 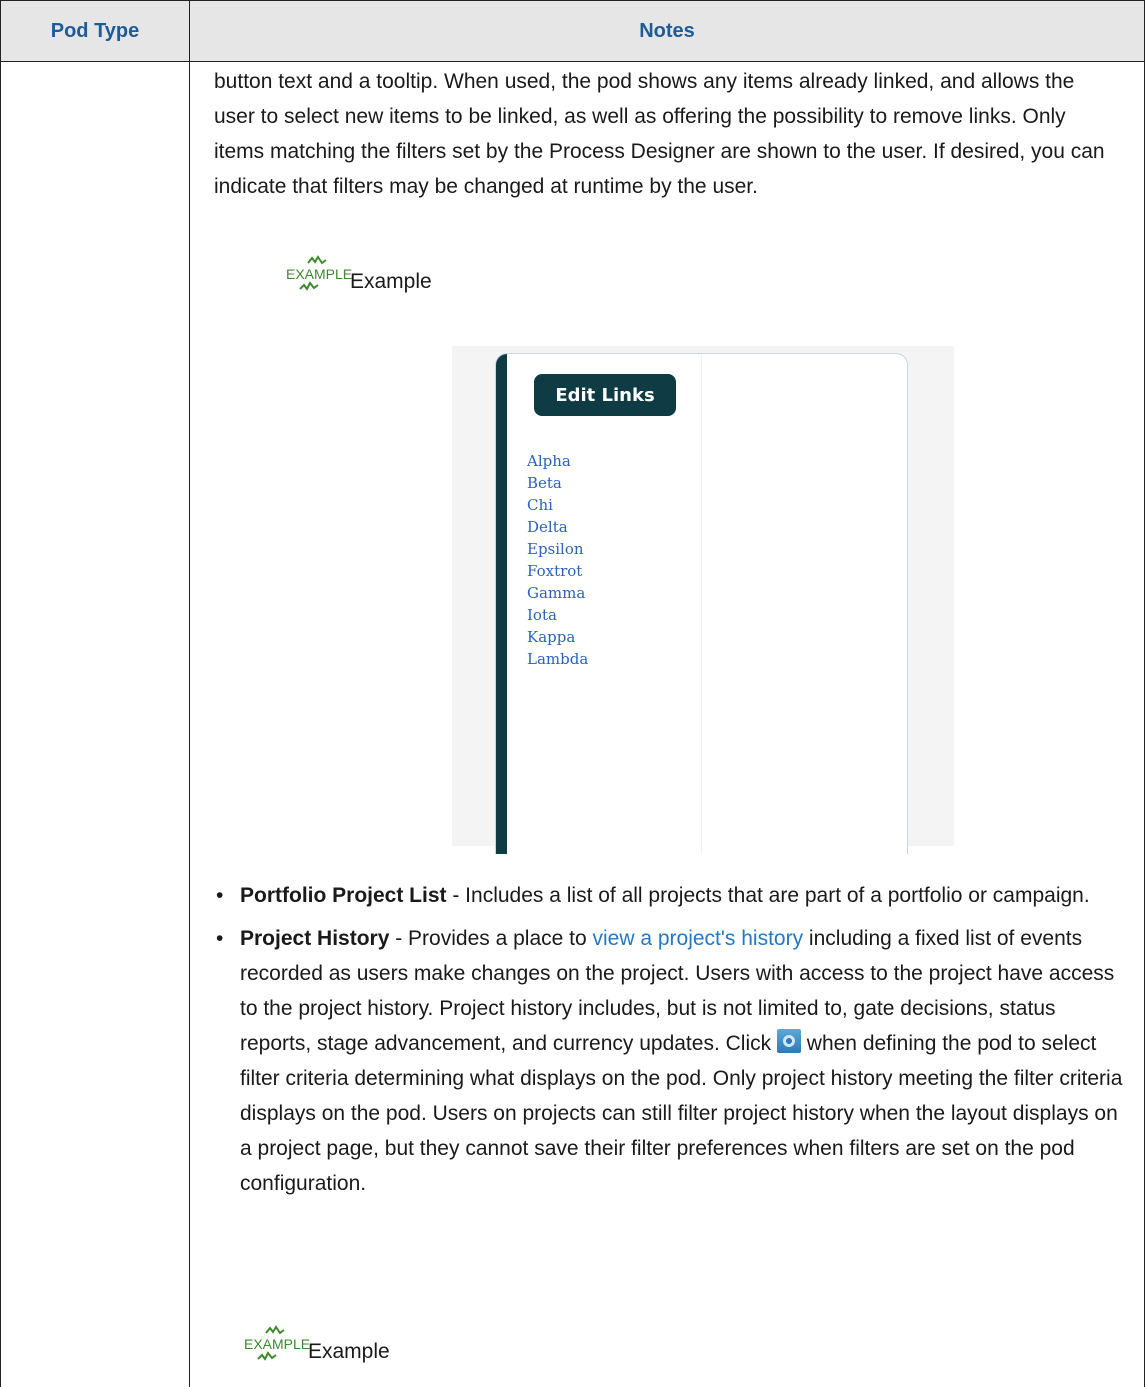 I want to click on bullet-title: Project History, so click(x=315, y=938).